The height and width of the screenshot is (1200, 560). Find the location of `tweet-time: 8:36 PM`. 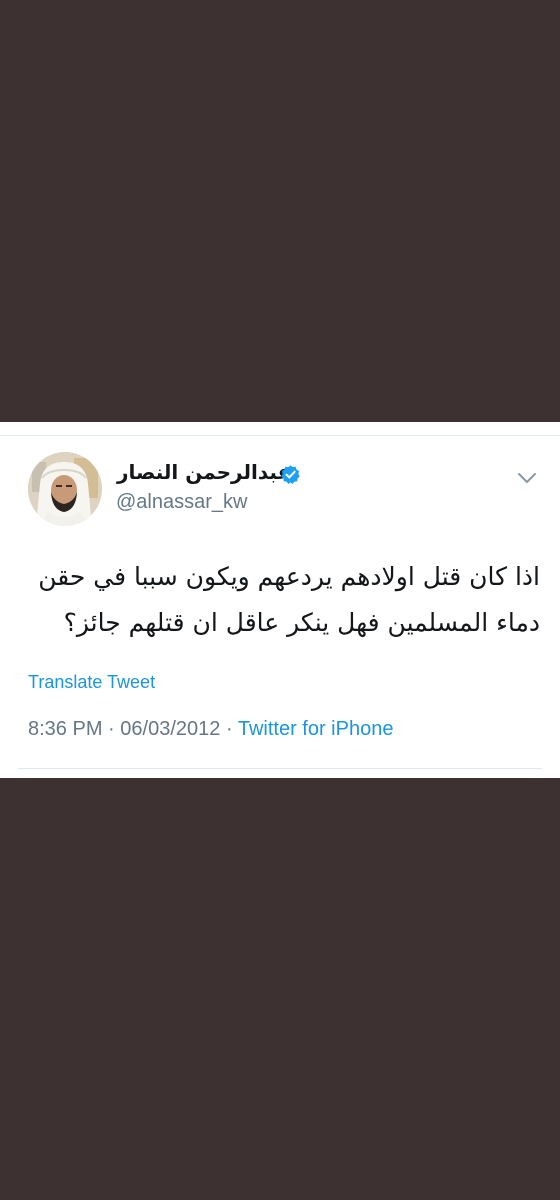

tweet-time: 8:36 PM is located at coordinates (65, 729).